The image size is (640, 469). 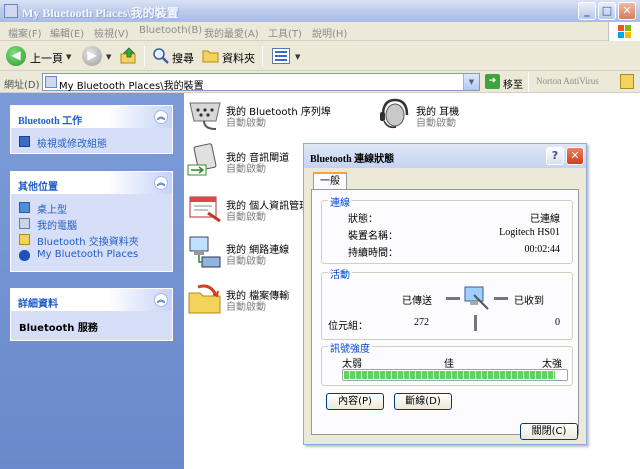 I want to click on views-icon, so click(x=281, y=56).